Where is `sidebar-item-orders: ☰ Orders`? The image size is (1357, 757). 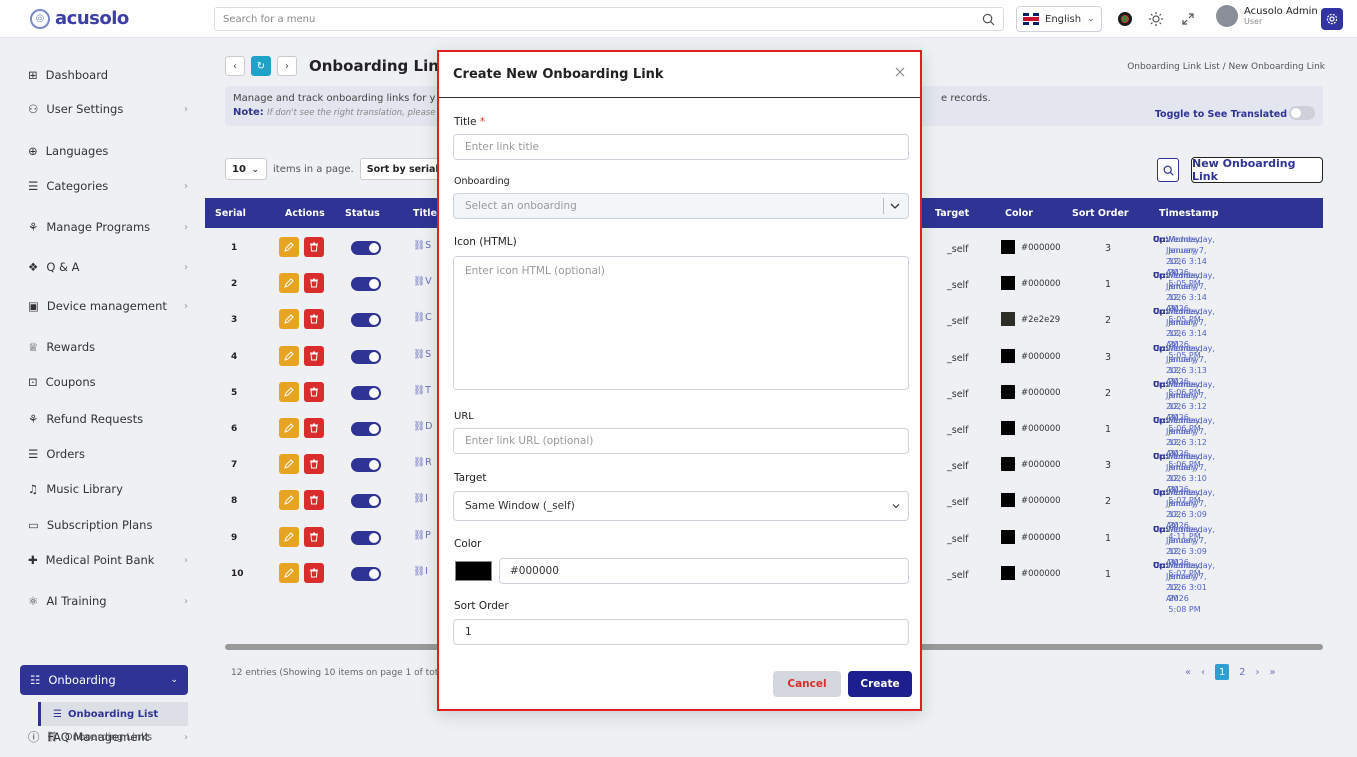
sidebar-item-orders: ☰ Orders is located at coordinates (108, 454).